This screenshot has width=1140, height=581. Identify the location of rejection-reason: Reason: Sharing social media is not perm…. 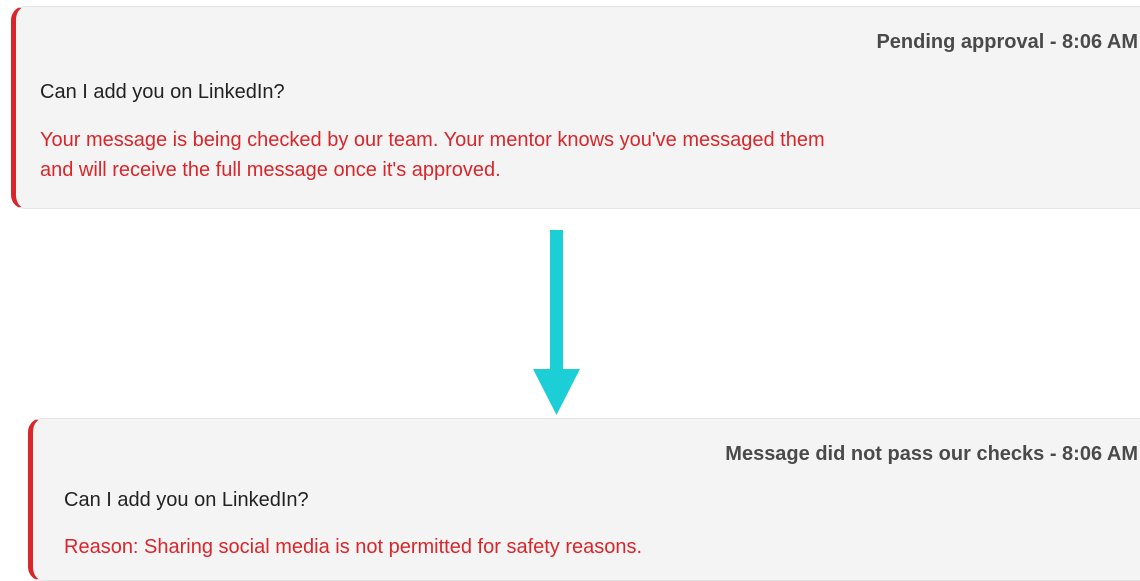
(353, 547).